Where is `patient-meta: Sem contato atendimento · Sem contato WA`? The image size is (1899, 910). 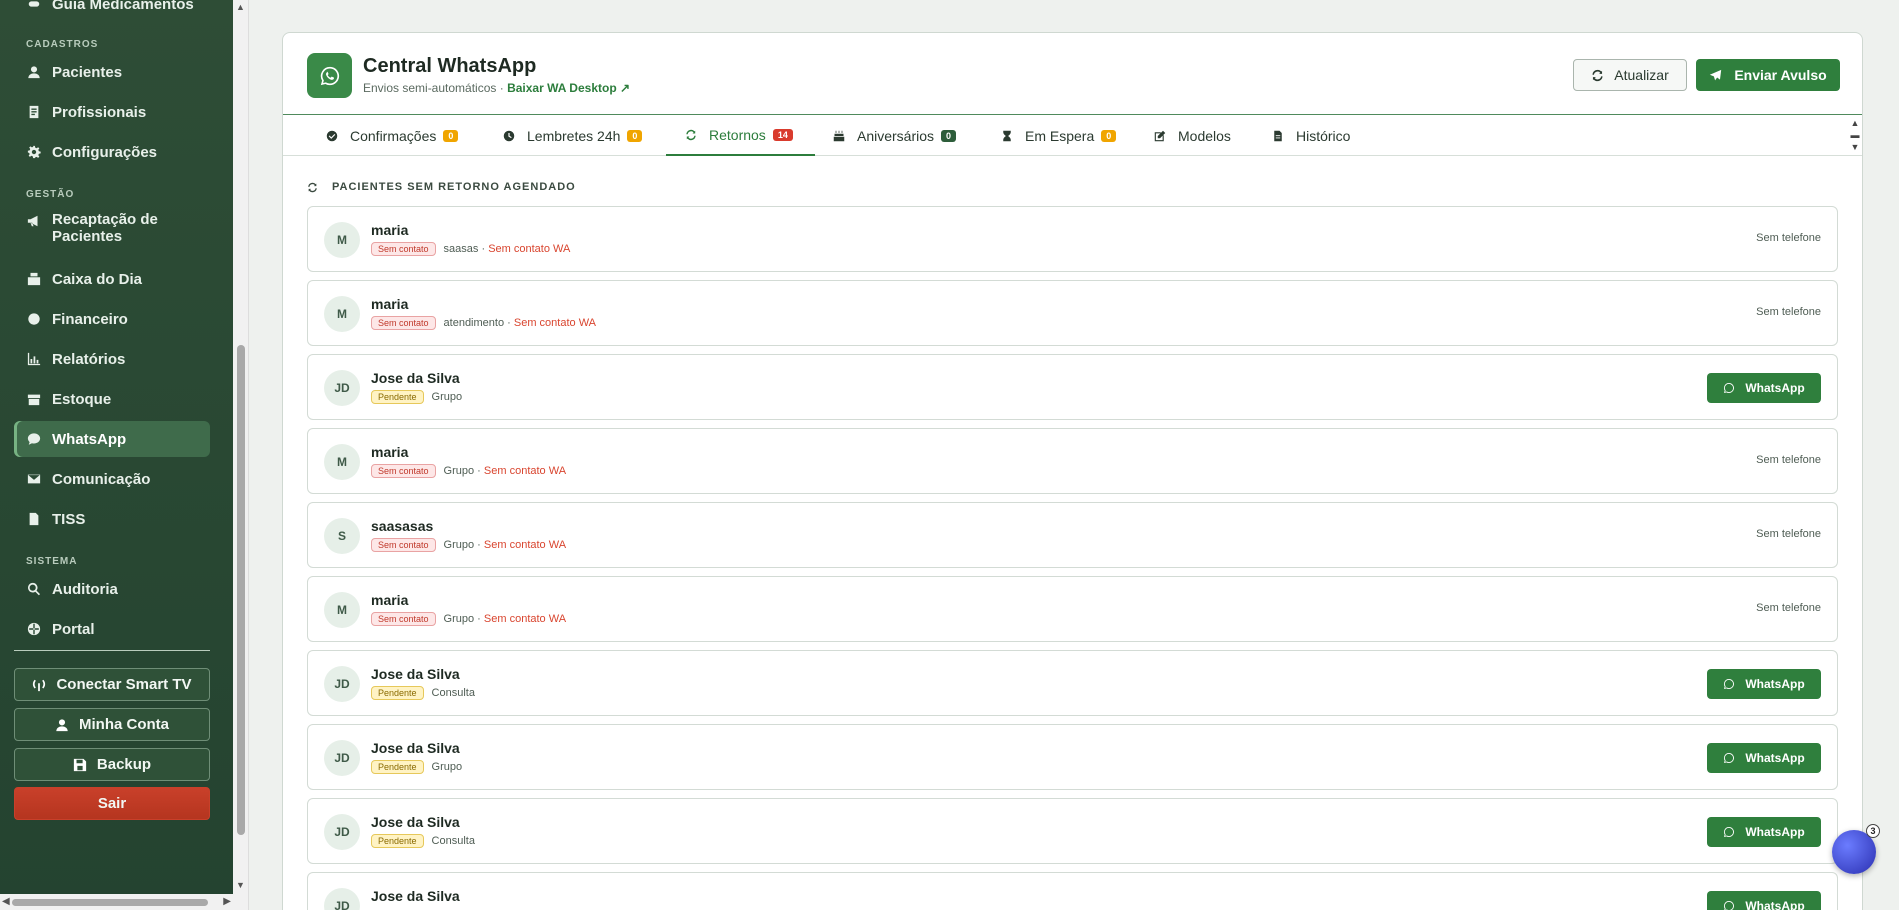 patient-meta: Sem contato atendimento · Sem contato WA is located at coordinates (483, 323).